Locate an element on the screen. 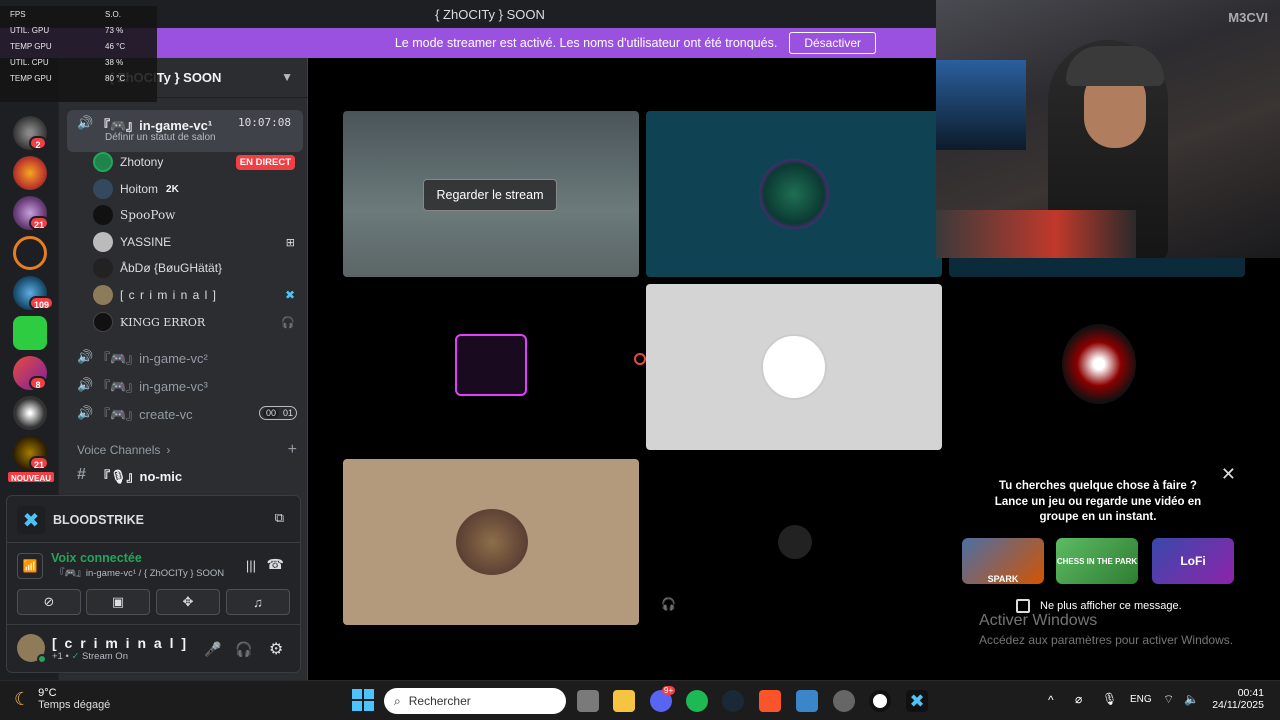  user-avatar is located at coordinates (32, 649).